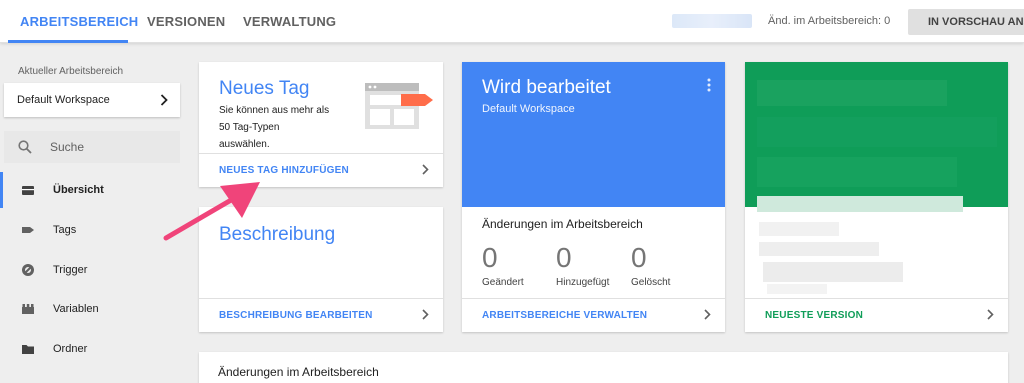  I want to click on annotation-arrow-icon, so click(211, 211).